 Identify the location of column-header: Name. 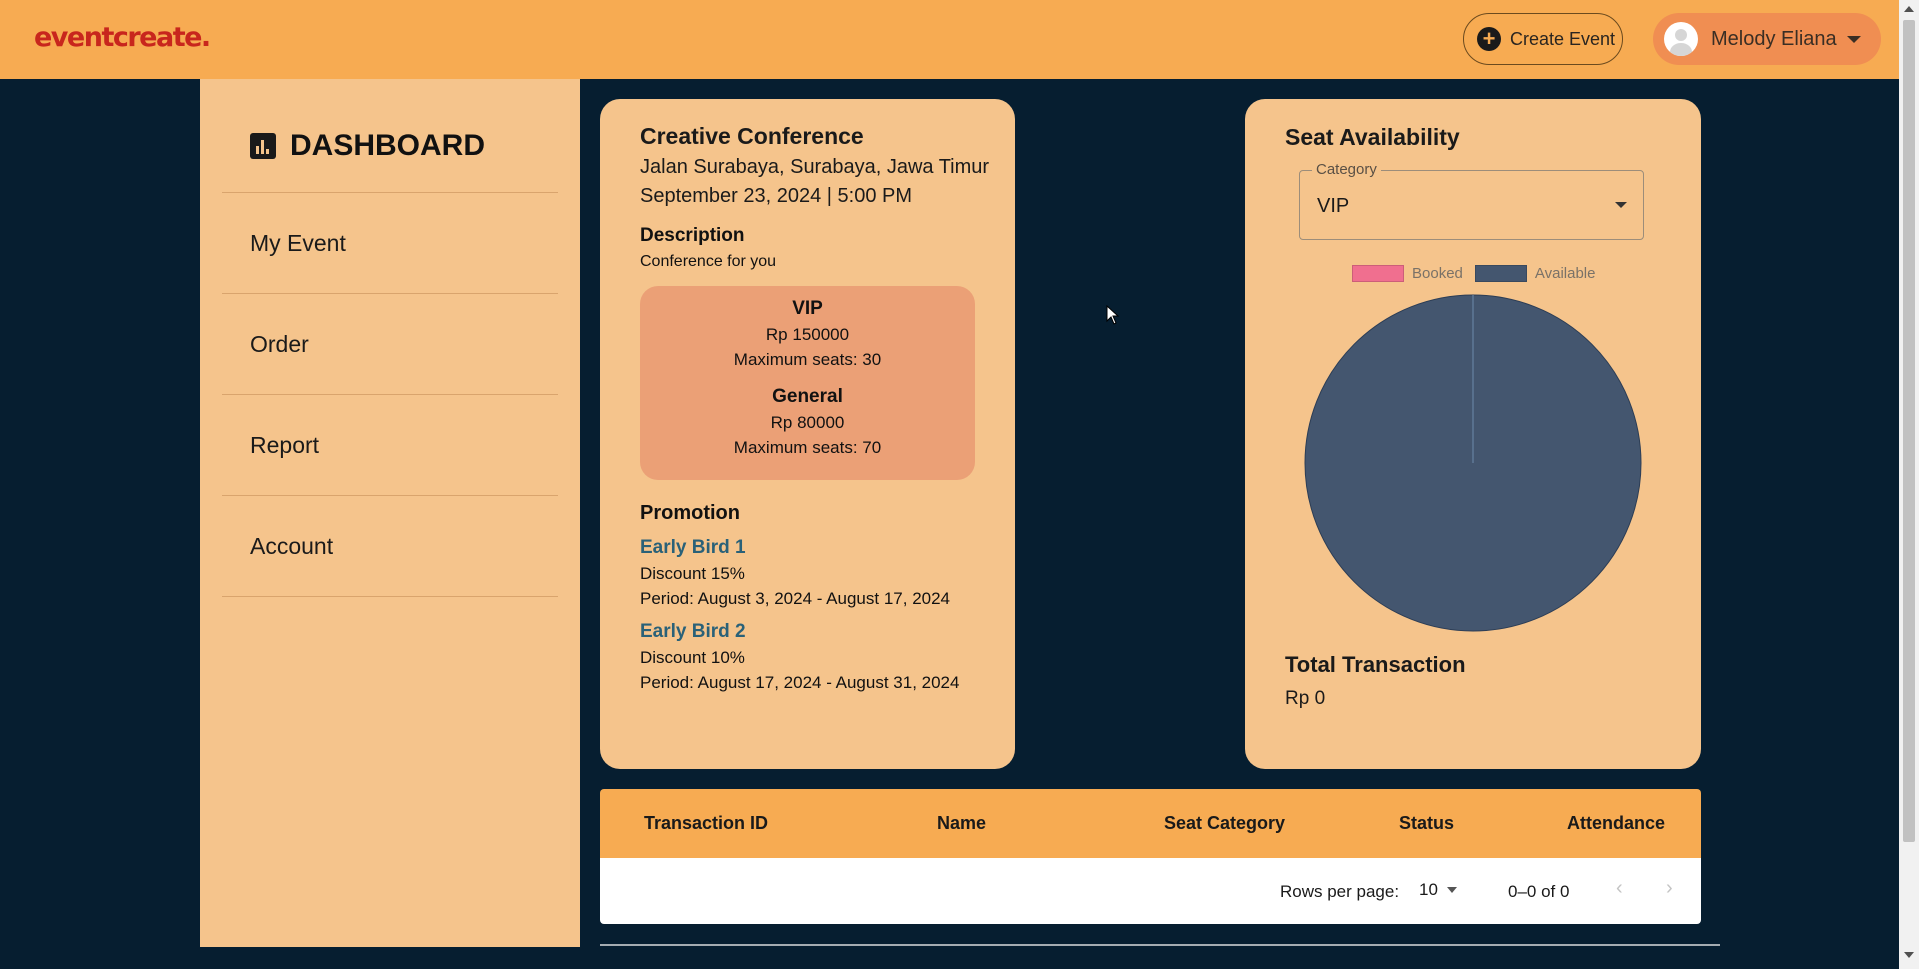
(961, 823).